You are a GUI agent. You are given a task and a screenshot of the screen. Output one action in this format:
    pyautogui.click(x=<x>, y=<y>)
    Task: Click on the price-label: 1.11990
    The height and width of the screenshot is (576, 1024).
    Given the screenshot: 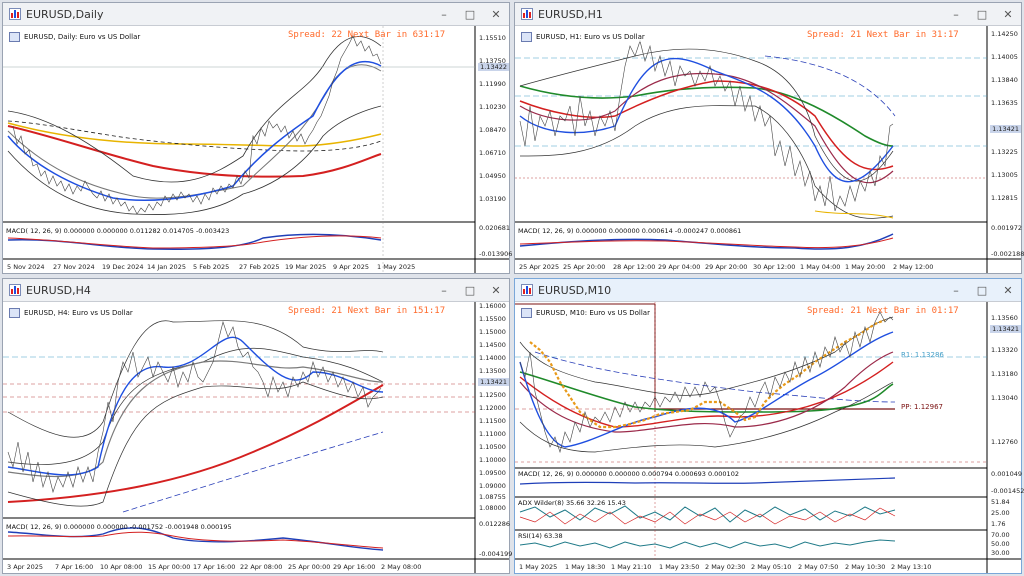 What is the action you would take?
    pyautogui.click(x=492, y=84)
    